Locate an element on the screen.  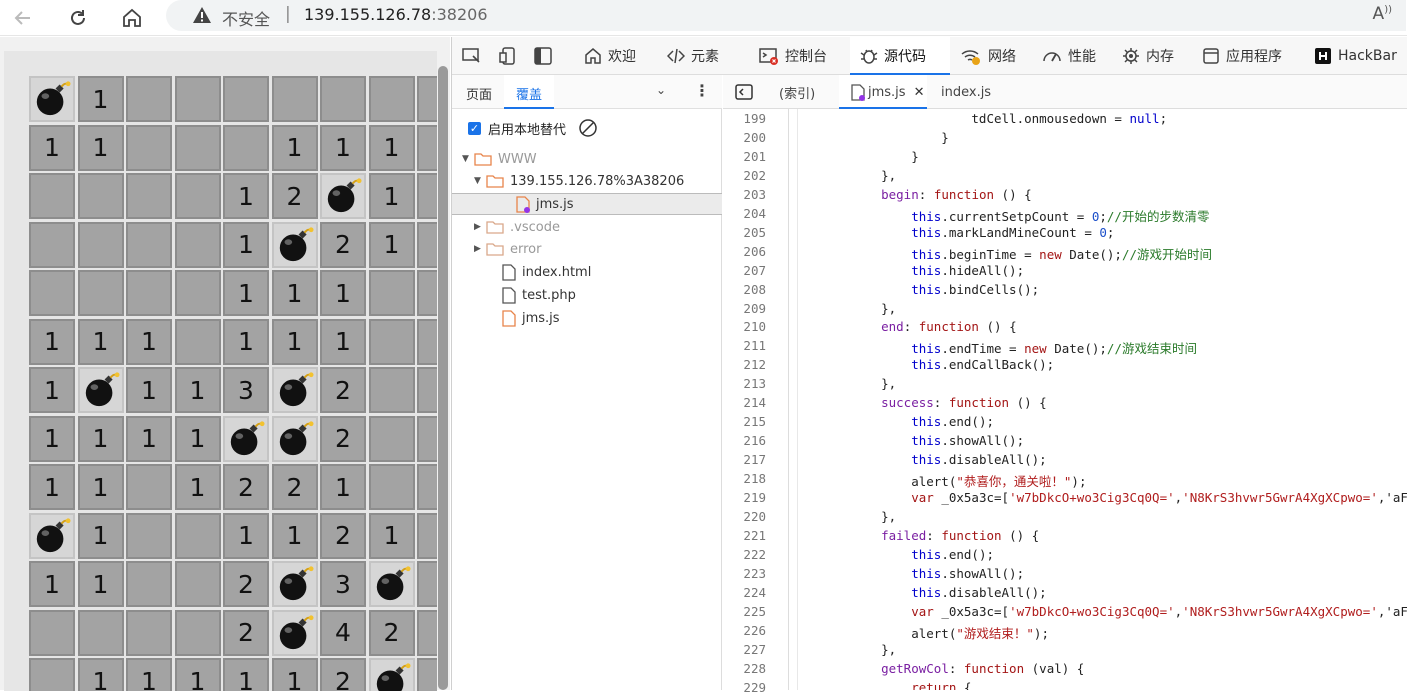
code-line: this.currentSetpCount = 0;//开始的步数清零 is located at coordinates (1030, 215).